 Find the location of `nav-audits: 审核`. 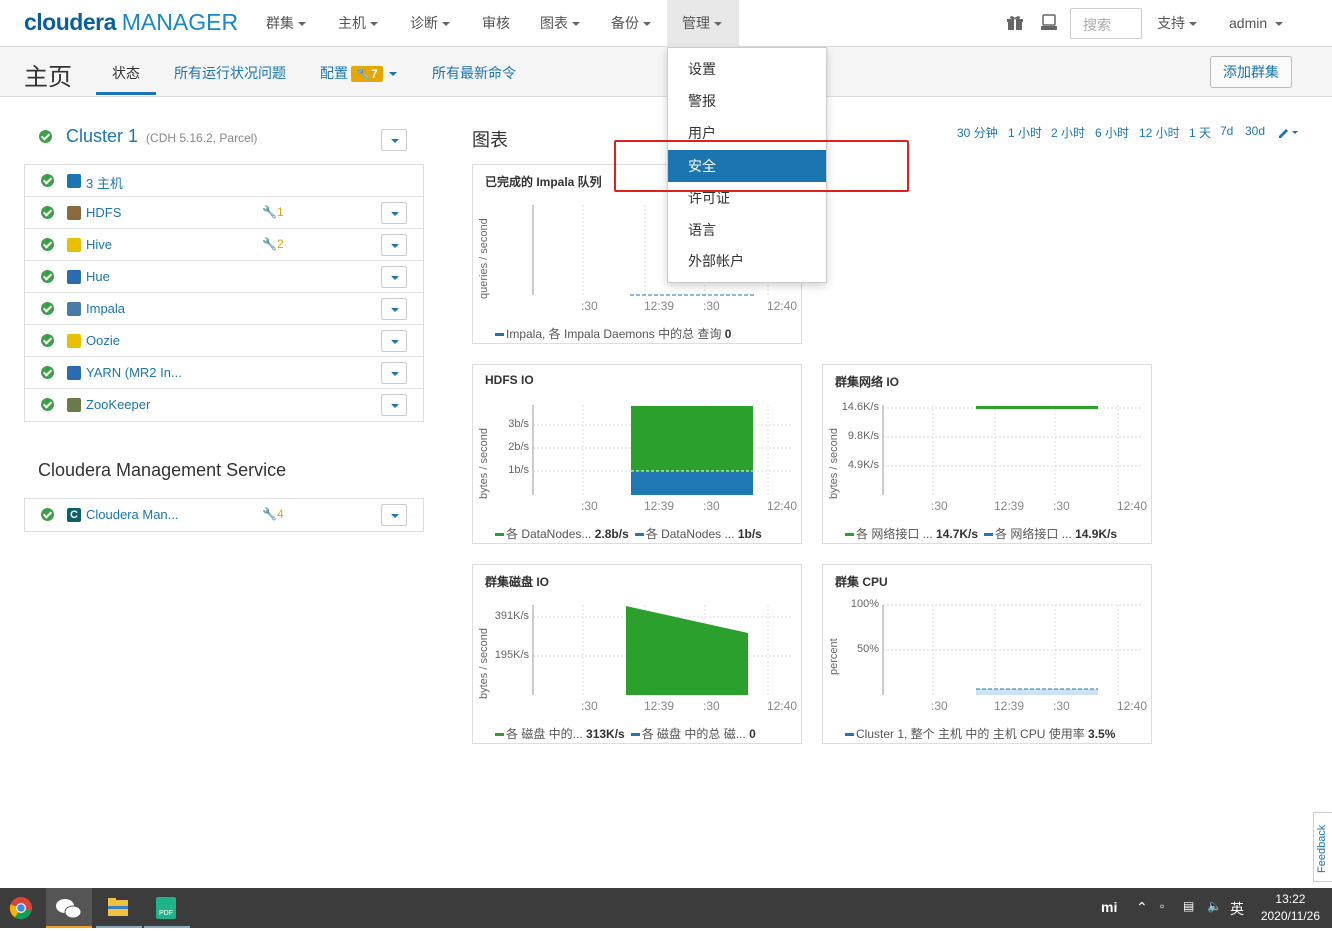

nav-audits: 审核 is located at coordinates (496, 23).